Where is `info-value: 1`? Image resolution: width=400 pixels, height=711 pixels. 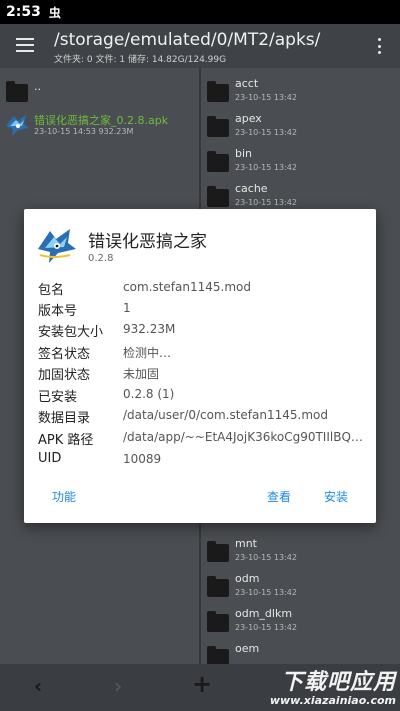
info-value: 1 is located at coordinates (127, 308).